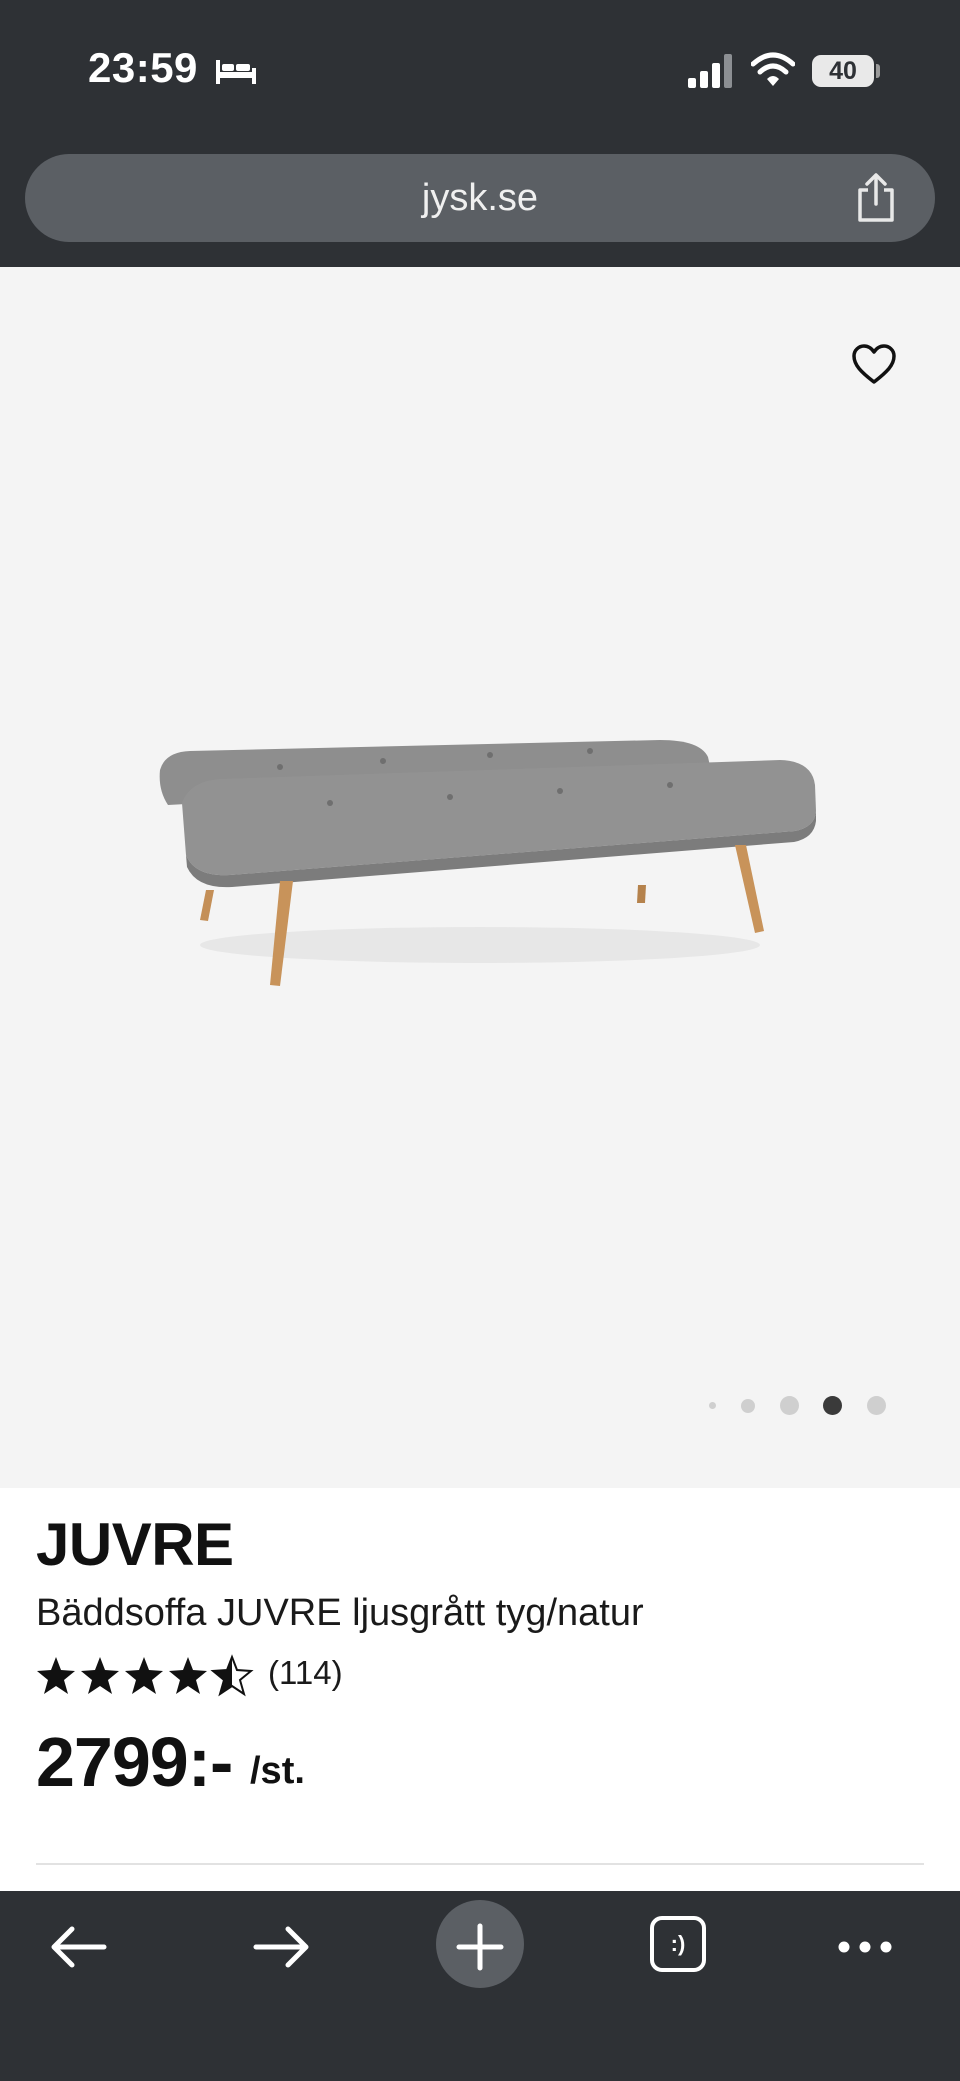 The width and height of the screenshot is (960, 2081). What do you see at coordinates (277, 1771) in the screenshot?
I see `price-unit: /st.` at bounding box center [277, 1771].